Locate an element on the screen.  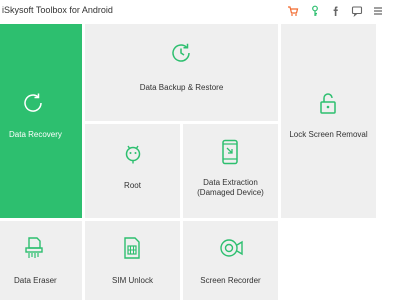
android-icon is located at coordinates (133, 153).